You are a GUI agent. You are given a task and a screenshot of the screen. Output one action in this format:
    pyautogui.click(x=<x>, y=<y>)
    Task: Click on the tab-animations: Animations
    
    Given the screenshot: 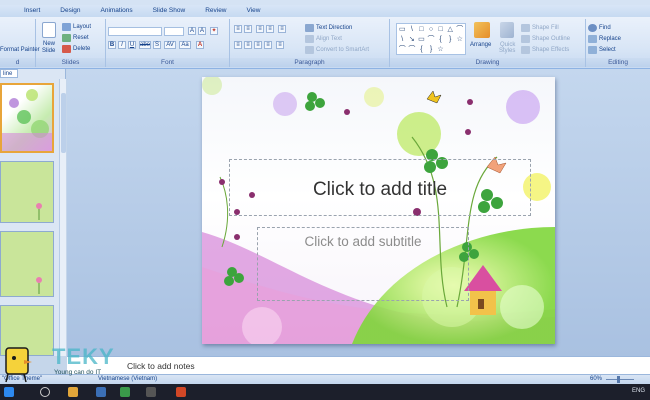 What is the action you would take?
    pyautogui.click(x=117, y=11)
    